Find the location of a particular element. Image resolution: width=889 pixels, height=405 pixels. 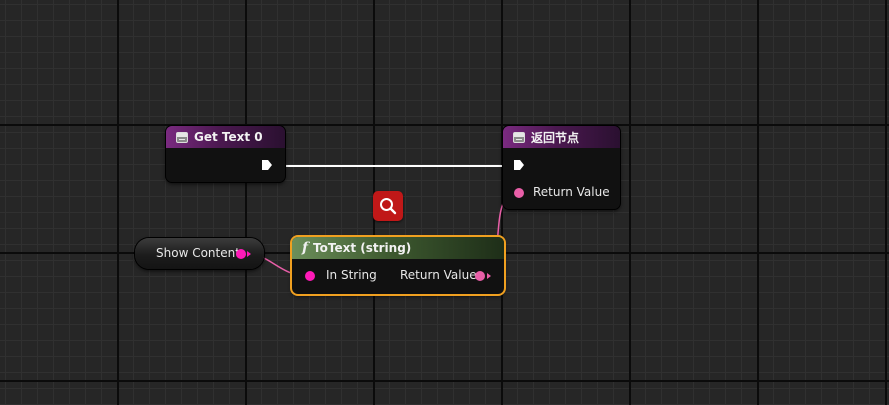

totext-node-header: f ToText (string) is located at coordinates (398, 248).